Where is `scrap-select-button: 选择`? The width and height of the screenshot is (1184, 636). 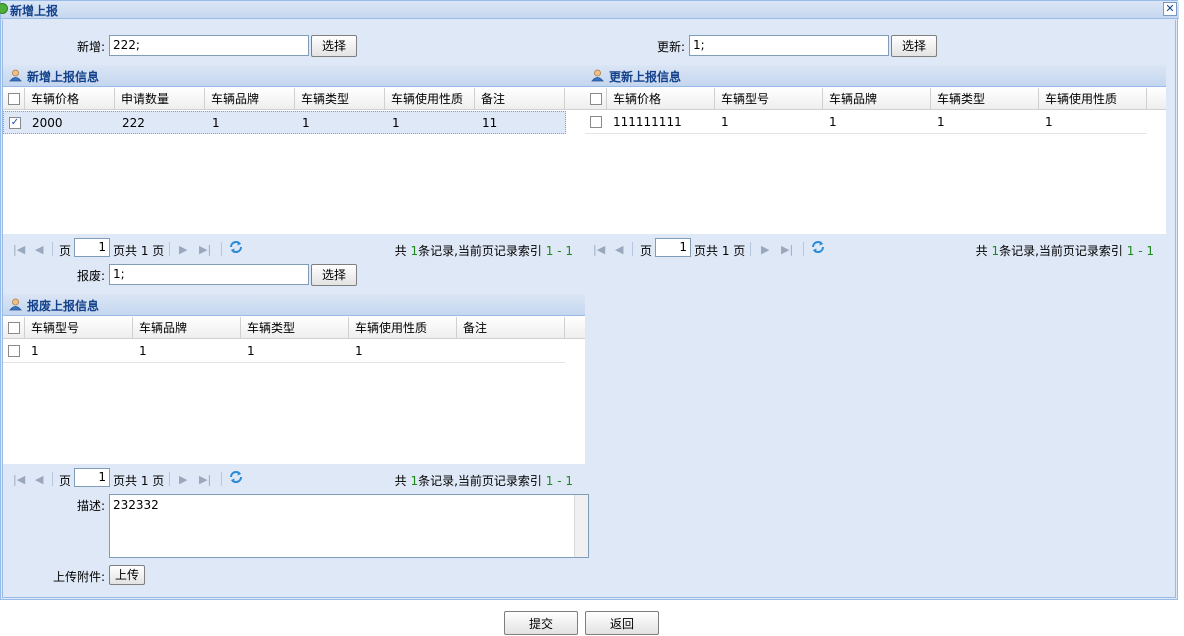 scrap-select-button: 选择 is located at coordinates (334, 275).